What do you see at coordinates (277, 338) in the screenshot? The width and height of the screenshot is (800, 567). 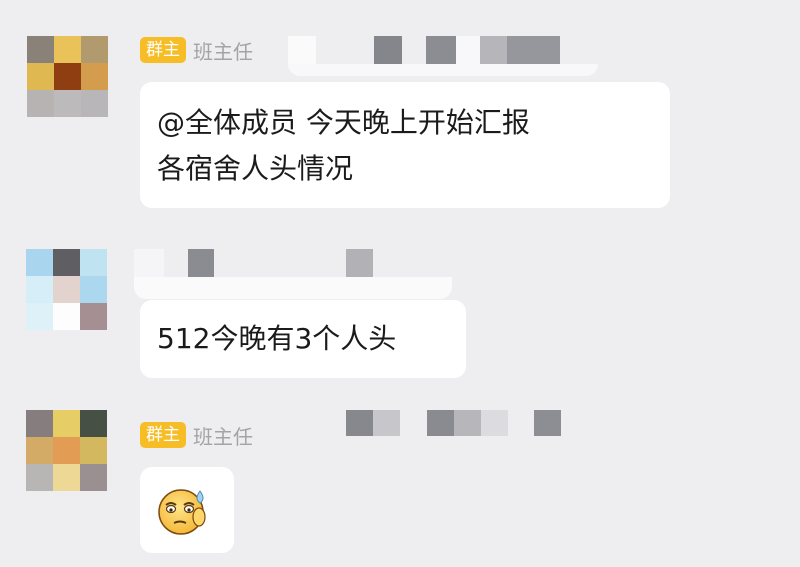 I see `message-line: 512今晚有3个人头` at bounding box center [277, 338].